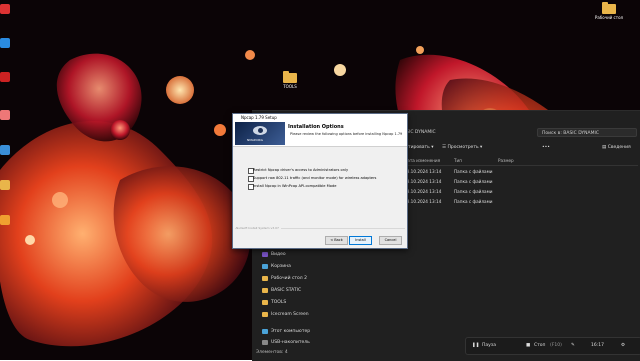 The height and width of the screenshot is (361, 640). Describe the element at coordinates (619, 147) in the screenshot. I see `details-label: Сведения` at that location.